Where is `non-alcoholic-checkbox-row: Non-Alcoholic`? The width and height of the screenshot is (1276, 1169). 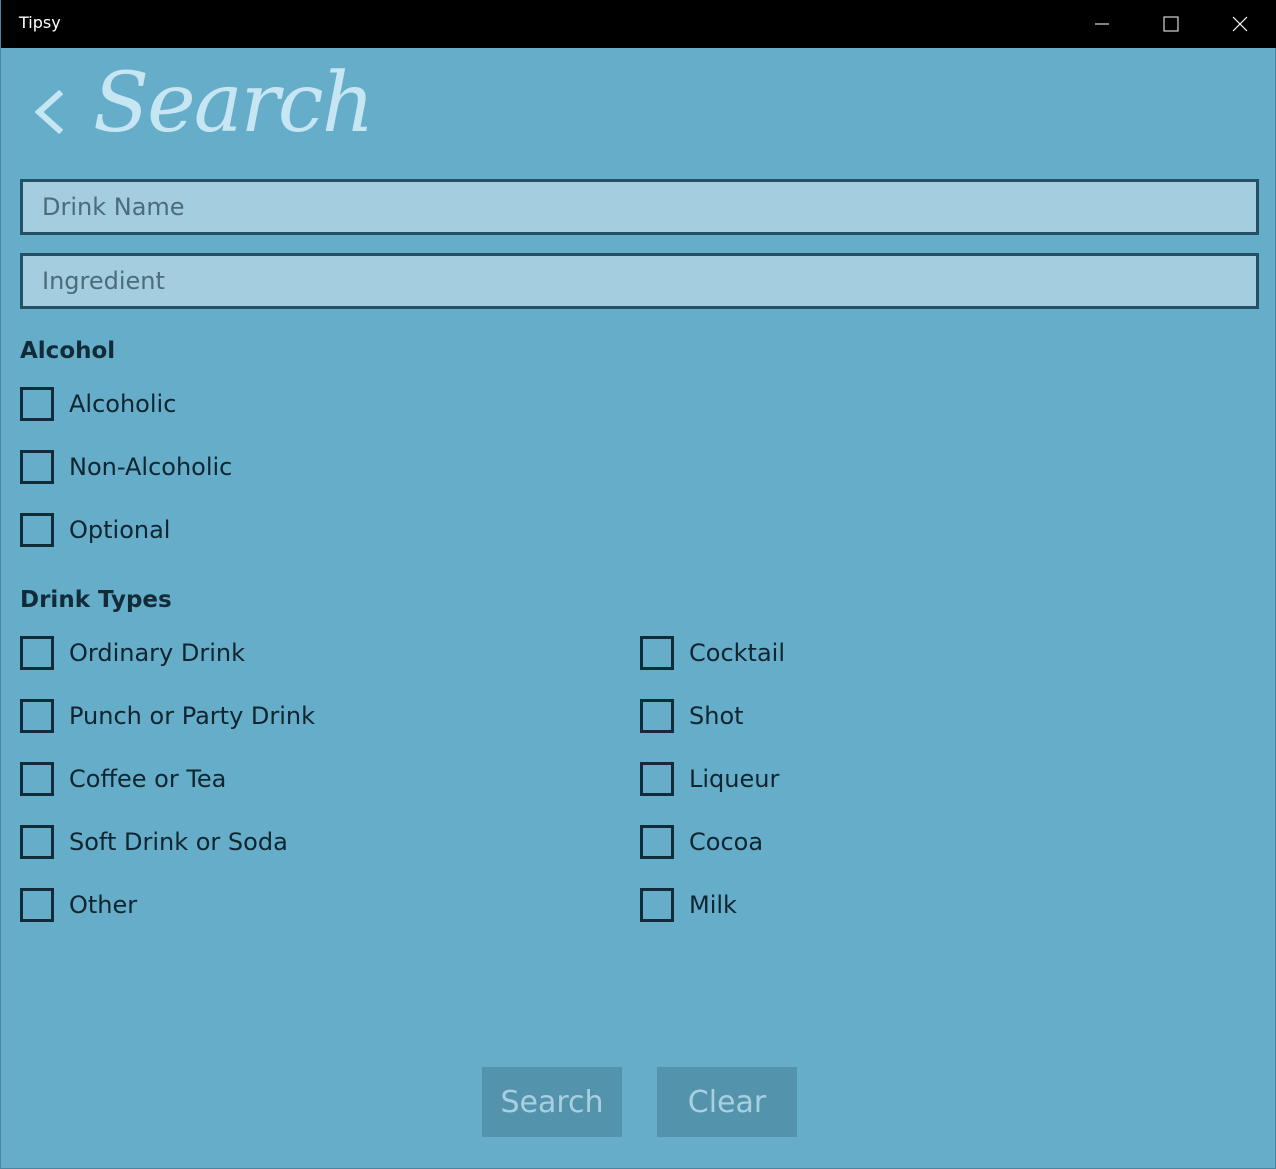
non-alcoholic-checkbox-row: Non-Alcoholic is located at coordinates (126, 467).